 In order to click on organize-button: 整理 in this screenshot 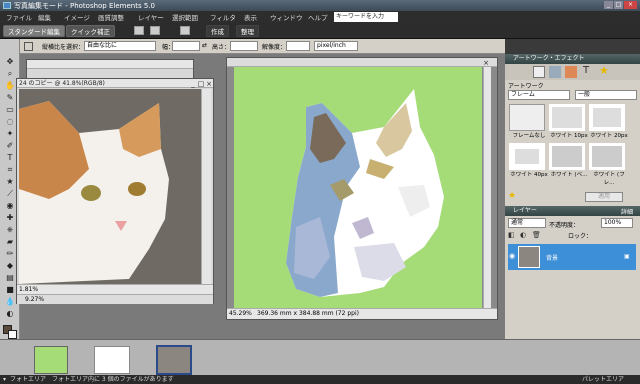, I will do `click(247, 31)`.